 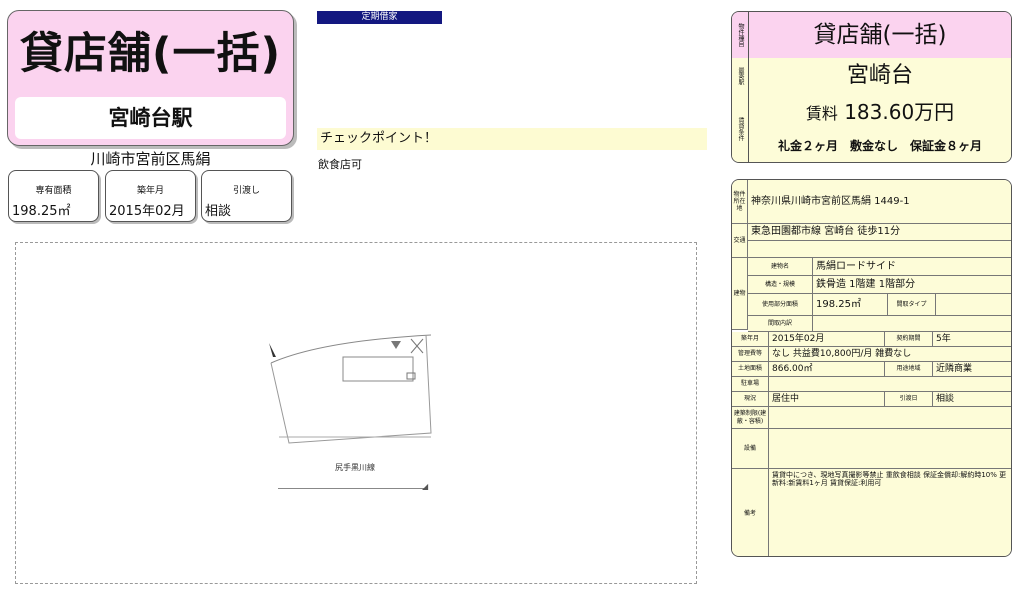 What do you see at coordinates (150, 118) in the screenshot?
I see `station-label: 宮崎台駅` at bounding box center [150, 118].